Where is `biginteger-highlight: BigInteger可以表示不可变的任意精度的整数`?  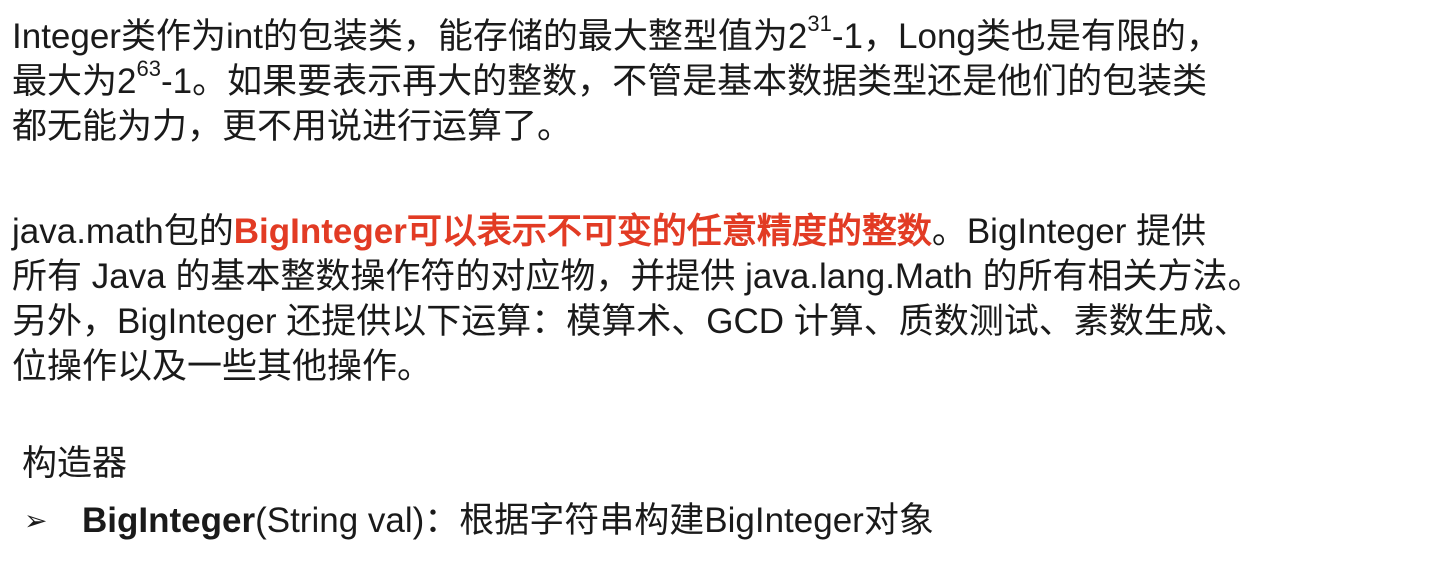
biginteger-highlight: BigInteger可以表示不可变的任意精度的整数 is located at coordinates (582, 231).